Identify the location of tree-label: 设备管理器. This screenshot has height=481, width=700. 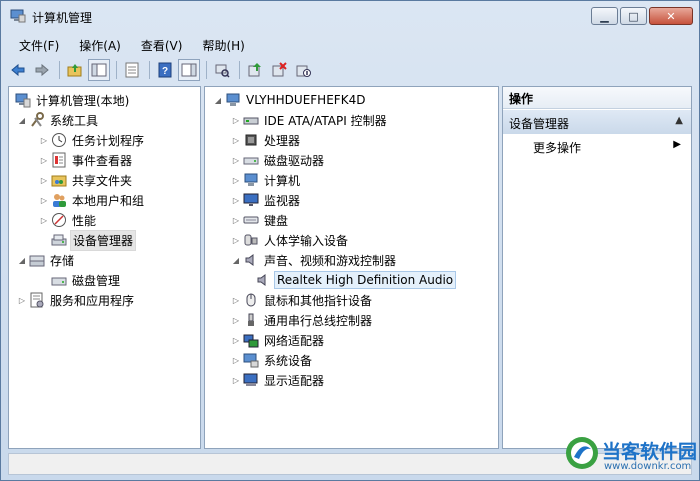
(103, 240).